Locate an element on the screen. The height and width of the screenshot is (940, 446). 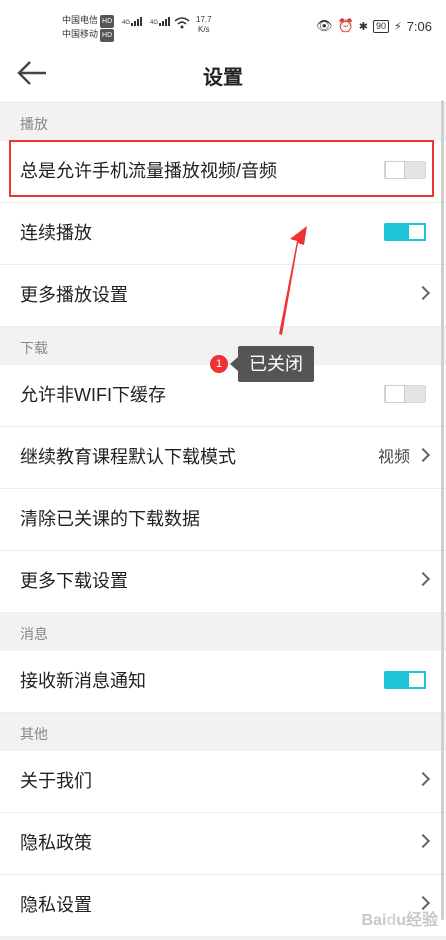
clock-time: 7:06 is located at coordinates (419, 26).